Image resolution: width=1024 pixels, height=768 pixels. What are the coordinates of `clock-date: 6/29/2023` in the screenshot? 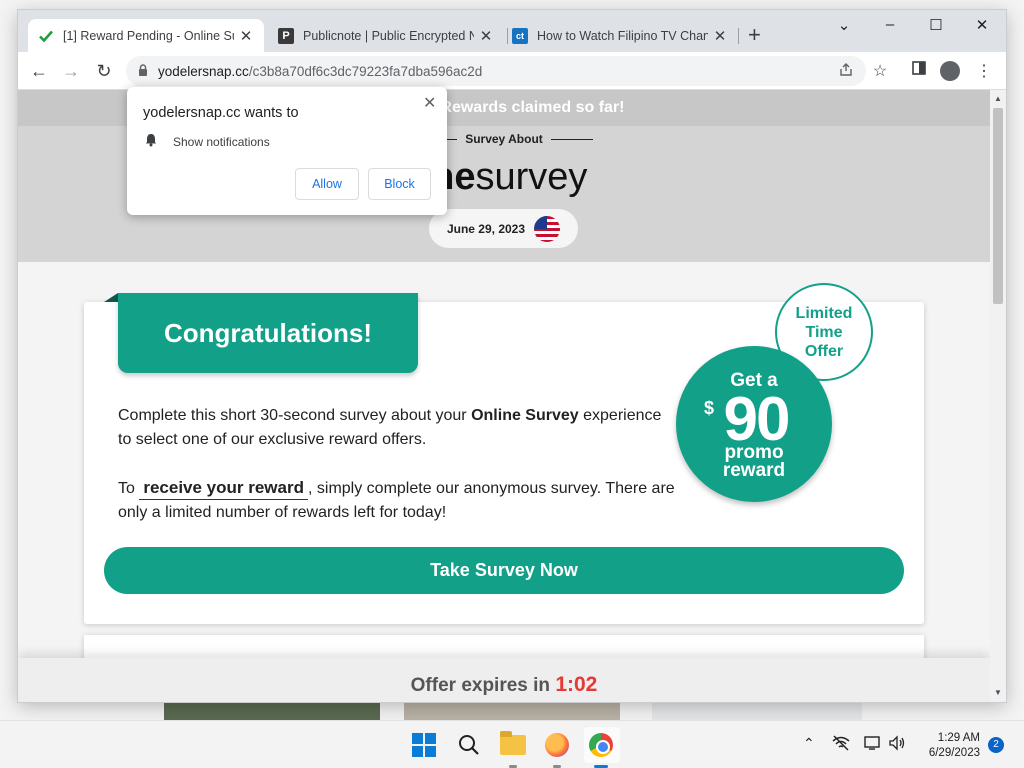 It's located at (954, 753).